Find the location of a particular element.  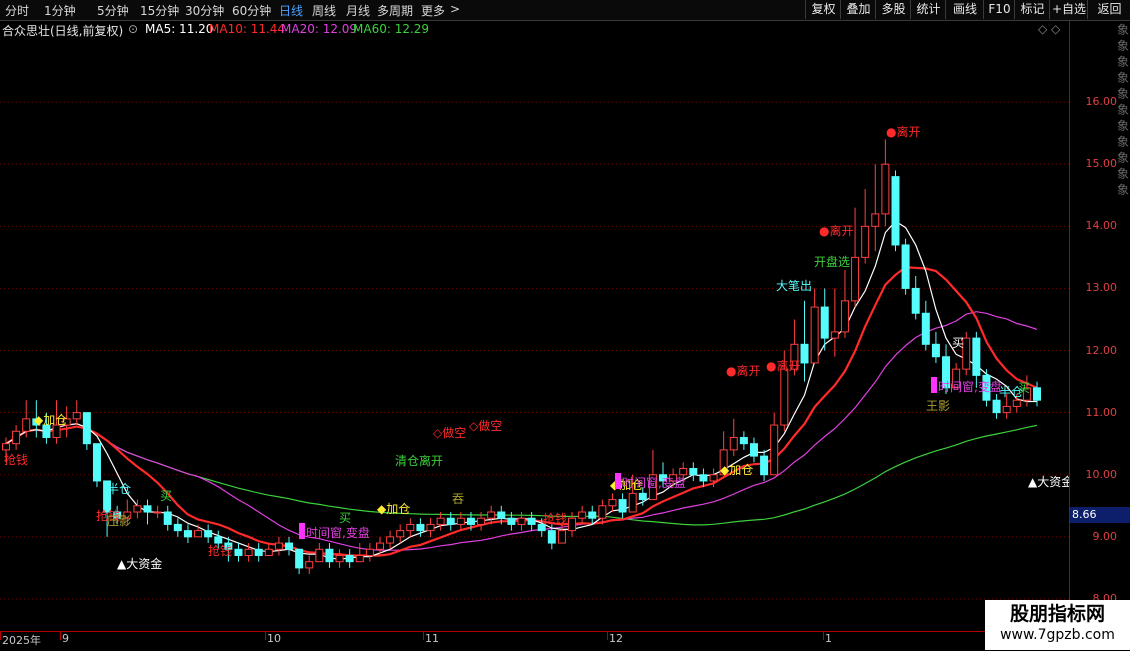

signal-label-8: 时间窗,变盘 is located at coordinates (338, 532).